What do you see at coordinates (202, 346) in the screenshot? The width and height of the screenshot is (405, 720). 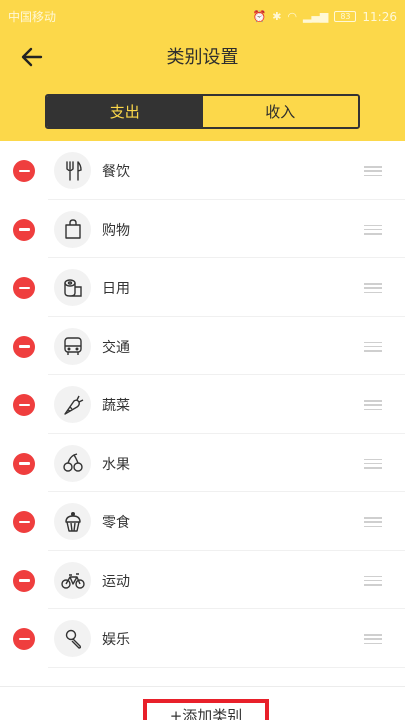 I see `list-item: 交通` at bounding box center [202, 346].